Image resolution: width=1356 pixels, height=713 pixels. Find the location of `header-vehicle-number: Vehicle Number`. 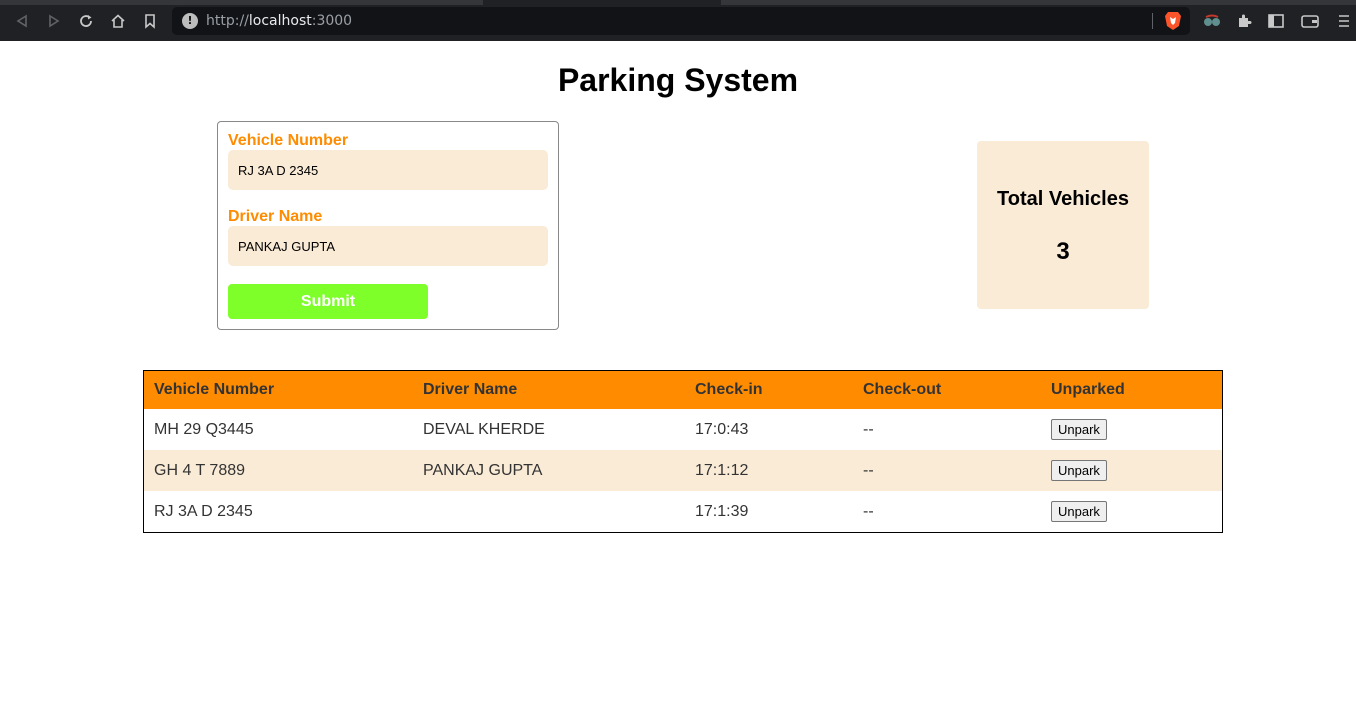

header-vehicle-number: Vehicle Number is located at coordinates (214, 389).